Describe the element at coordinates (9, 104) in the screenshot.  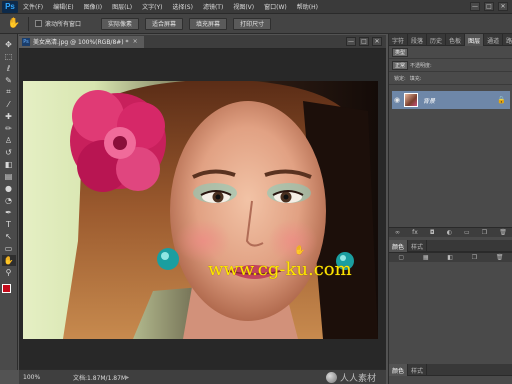
I see `eyedropper-icon: ⁄` at that location.